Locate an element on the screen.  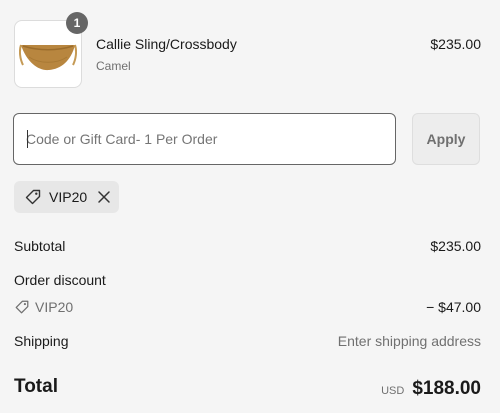
total-amount: $188.00 is located at coordinates (446, 388).